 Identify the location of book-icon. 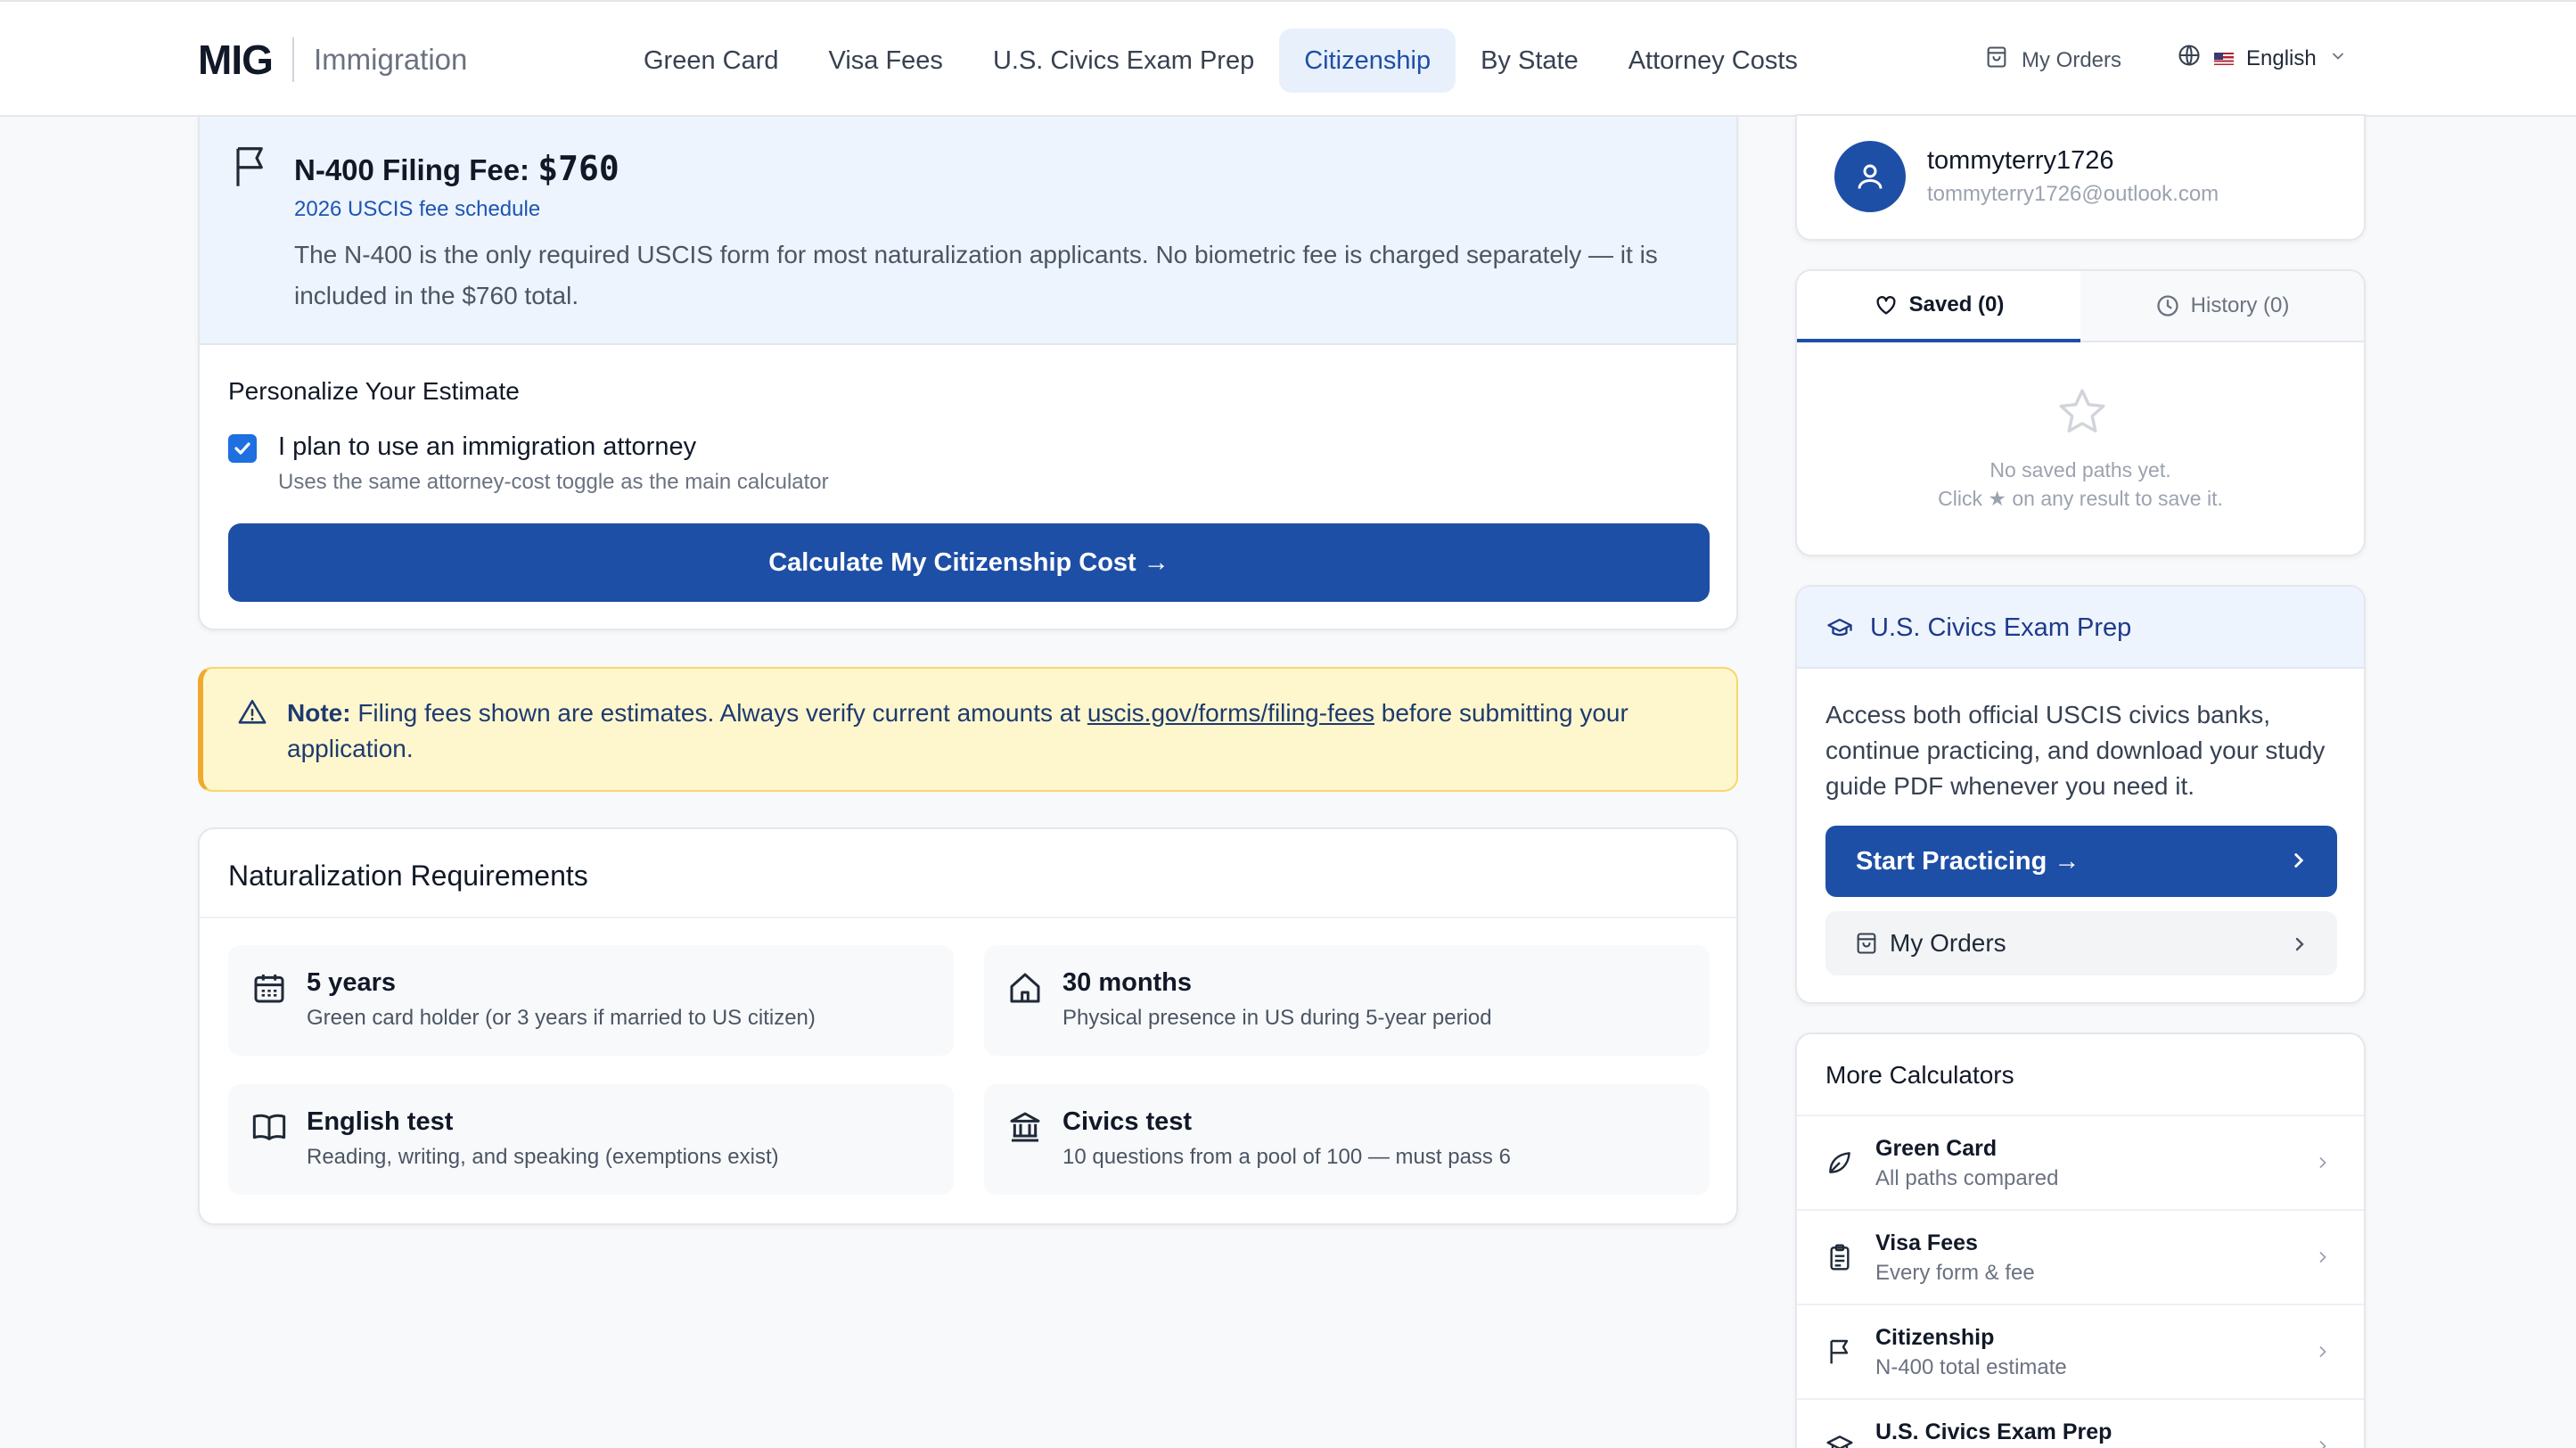
(269, 1129).